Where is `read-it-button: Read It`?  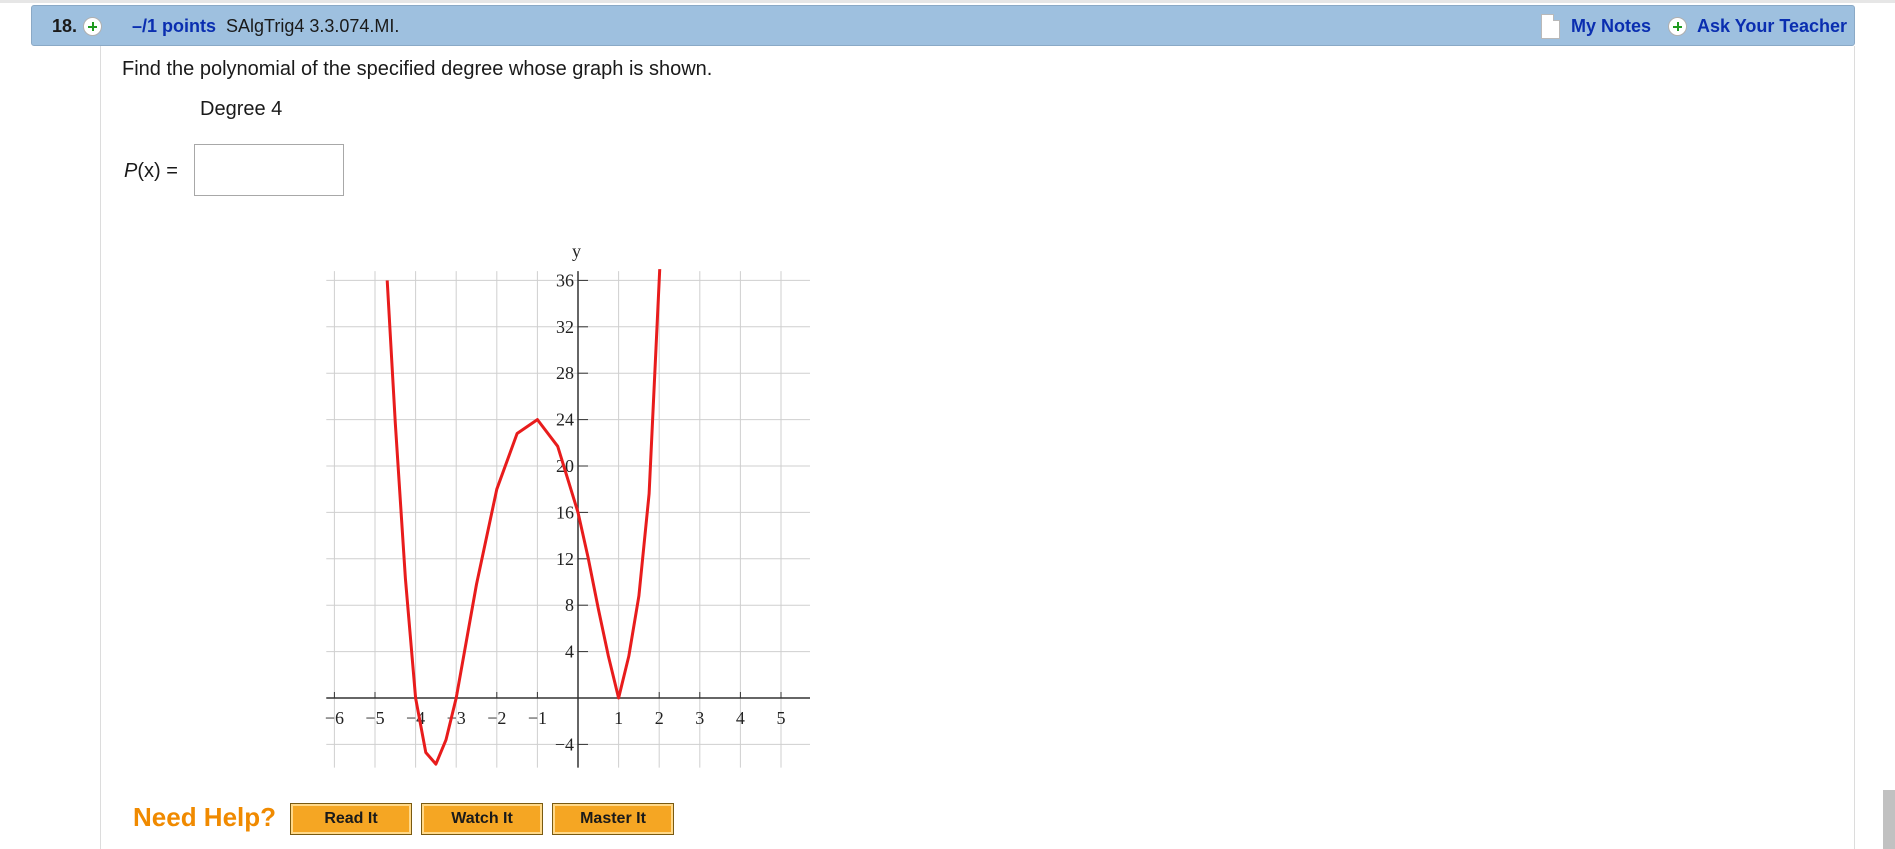 read-it-button: Read It is located at coordinates (351, 819).